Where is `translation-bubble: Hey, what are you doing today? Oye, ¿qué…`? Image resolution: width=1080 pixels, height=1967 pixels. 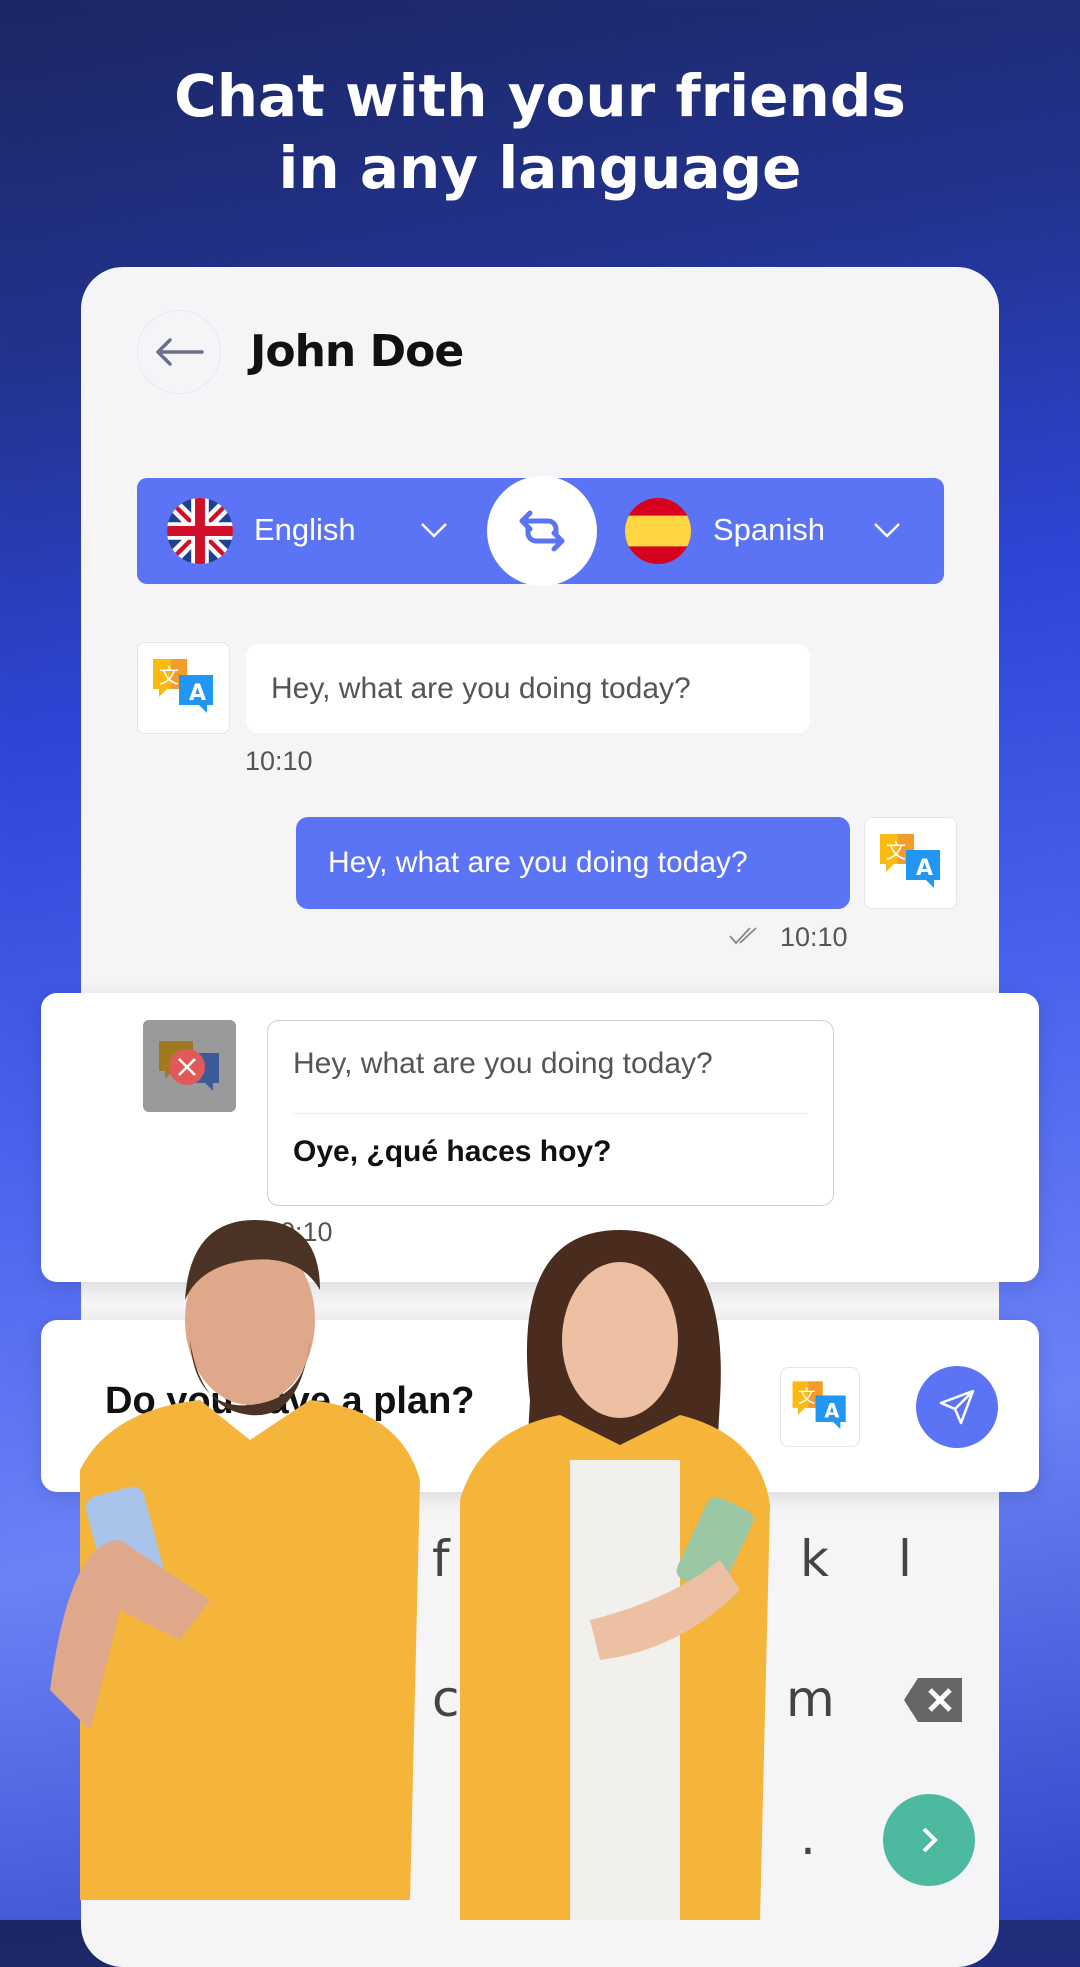 translation-bubble: Hey, what are you doing today? Oye, ¿qué… is located at coordinates (550, 1113).